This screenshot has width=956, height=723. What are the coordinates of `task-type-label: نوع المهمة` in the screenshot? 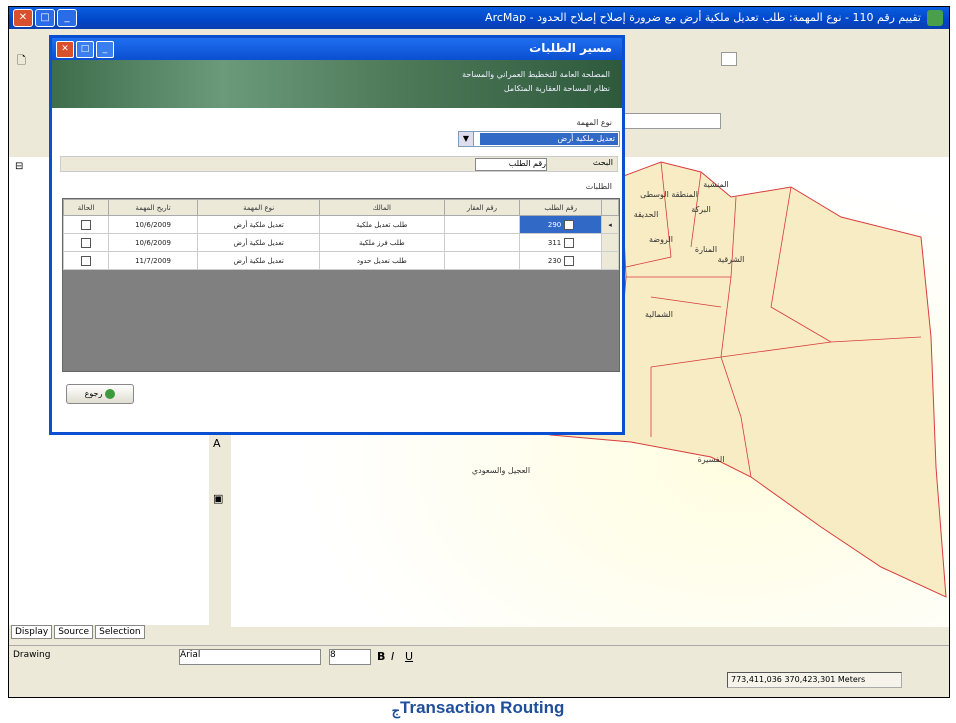 It's located at (594, 122).